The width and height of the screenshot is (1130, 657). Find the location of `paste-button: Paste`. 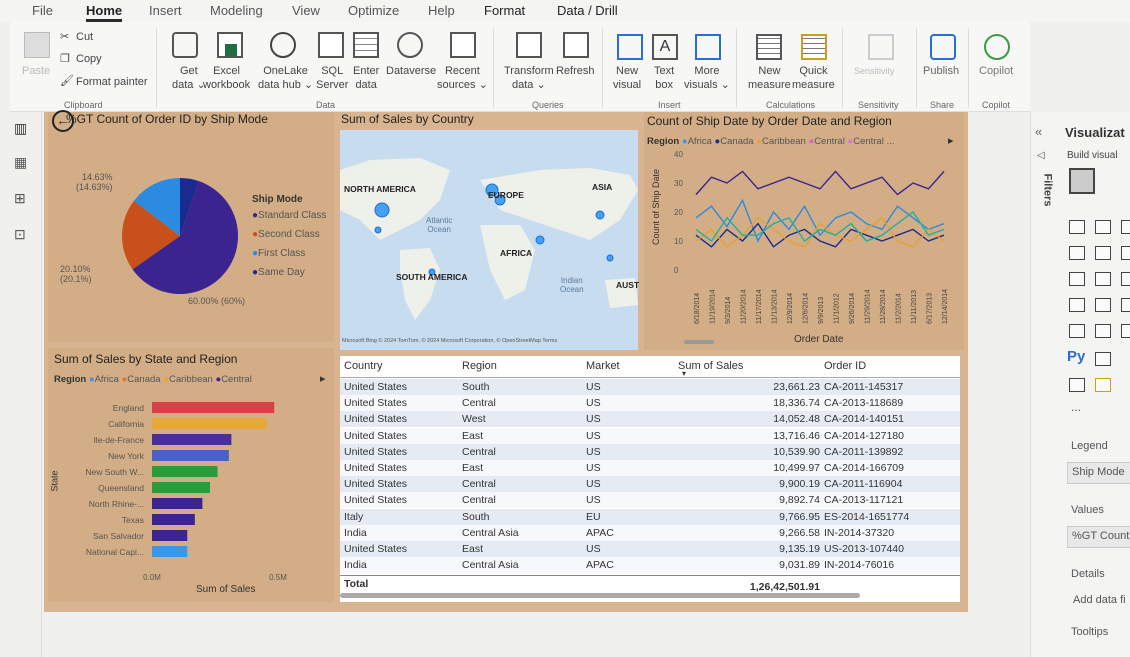

paste-button: Paste is located at coordinates (36, 71).